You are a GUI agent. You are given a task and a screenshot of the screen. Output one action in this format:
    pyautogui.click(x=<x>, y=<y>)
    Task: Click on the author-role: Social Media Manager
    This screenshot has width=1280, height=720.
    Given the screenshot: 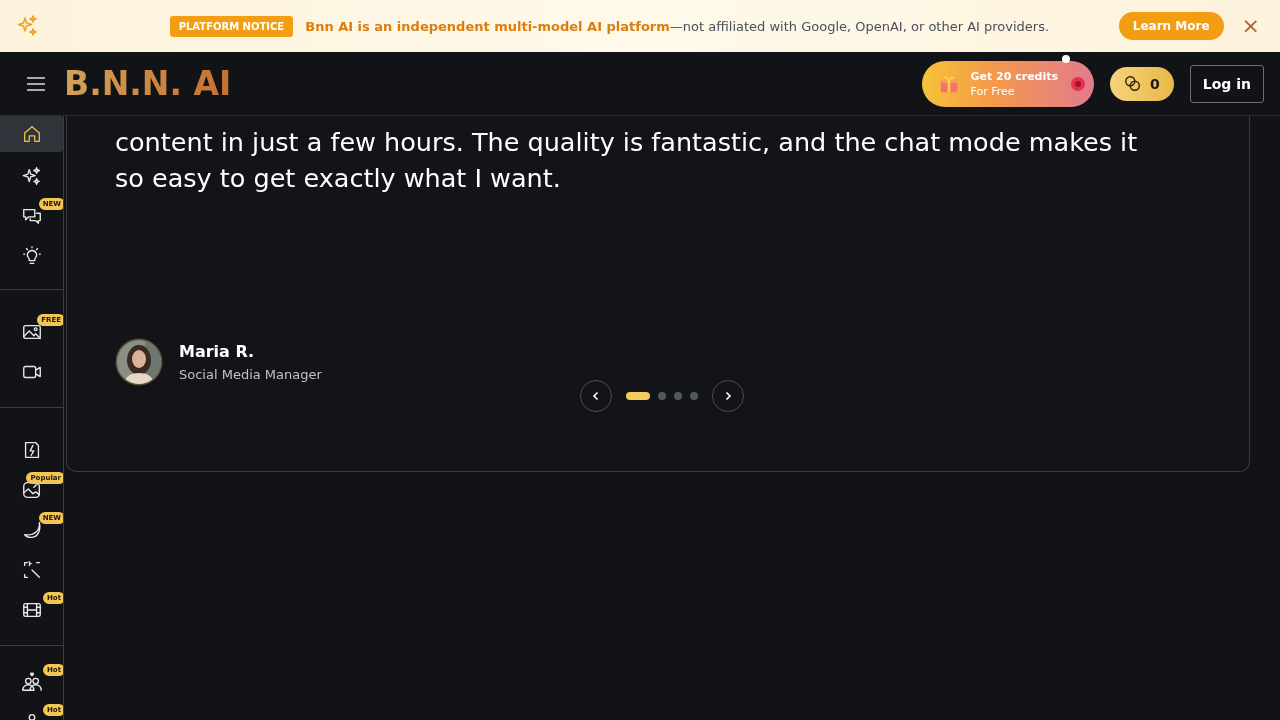 What is the action you would take?
    pyautogui.click(x=250, y=374)
    